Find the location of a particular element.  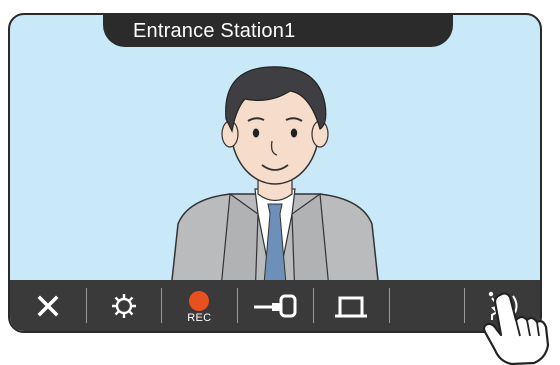

close-button is located at coordinates (48, 305).